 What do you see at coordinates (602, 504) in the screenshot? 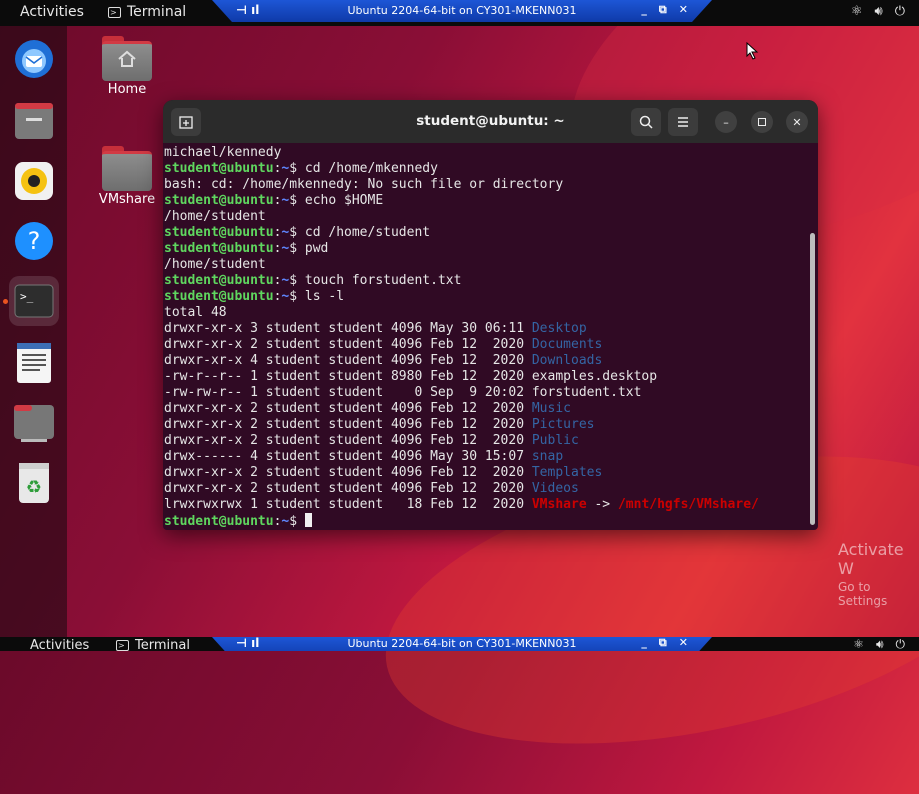
I see `link-arrow: ->` at bounding box center [602, 504].